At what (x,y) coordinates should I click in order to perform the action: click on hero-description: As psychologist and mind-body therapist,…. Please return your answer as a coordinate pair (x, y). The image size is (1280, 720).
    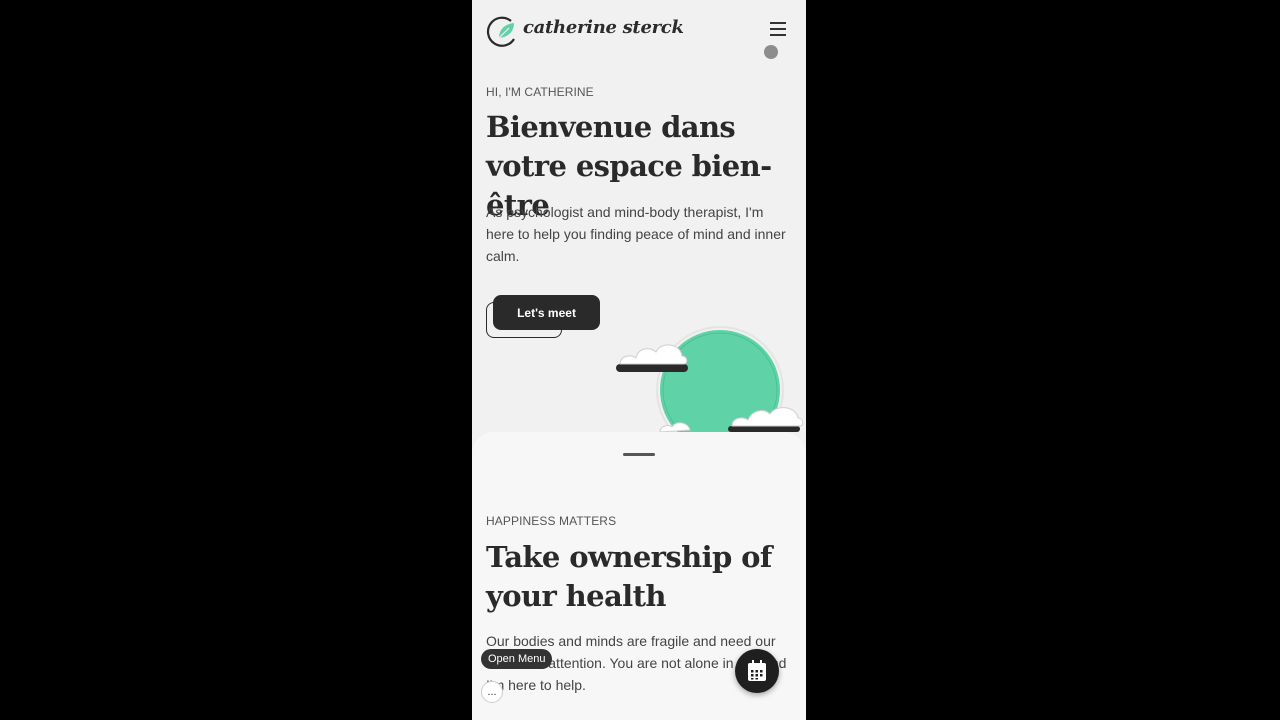
    Looking at the image, I should click on (636, 234).